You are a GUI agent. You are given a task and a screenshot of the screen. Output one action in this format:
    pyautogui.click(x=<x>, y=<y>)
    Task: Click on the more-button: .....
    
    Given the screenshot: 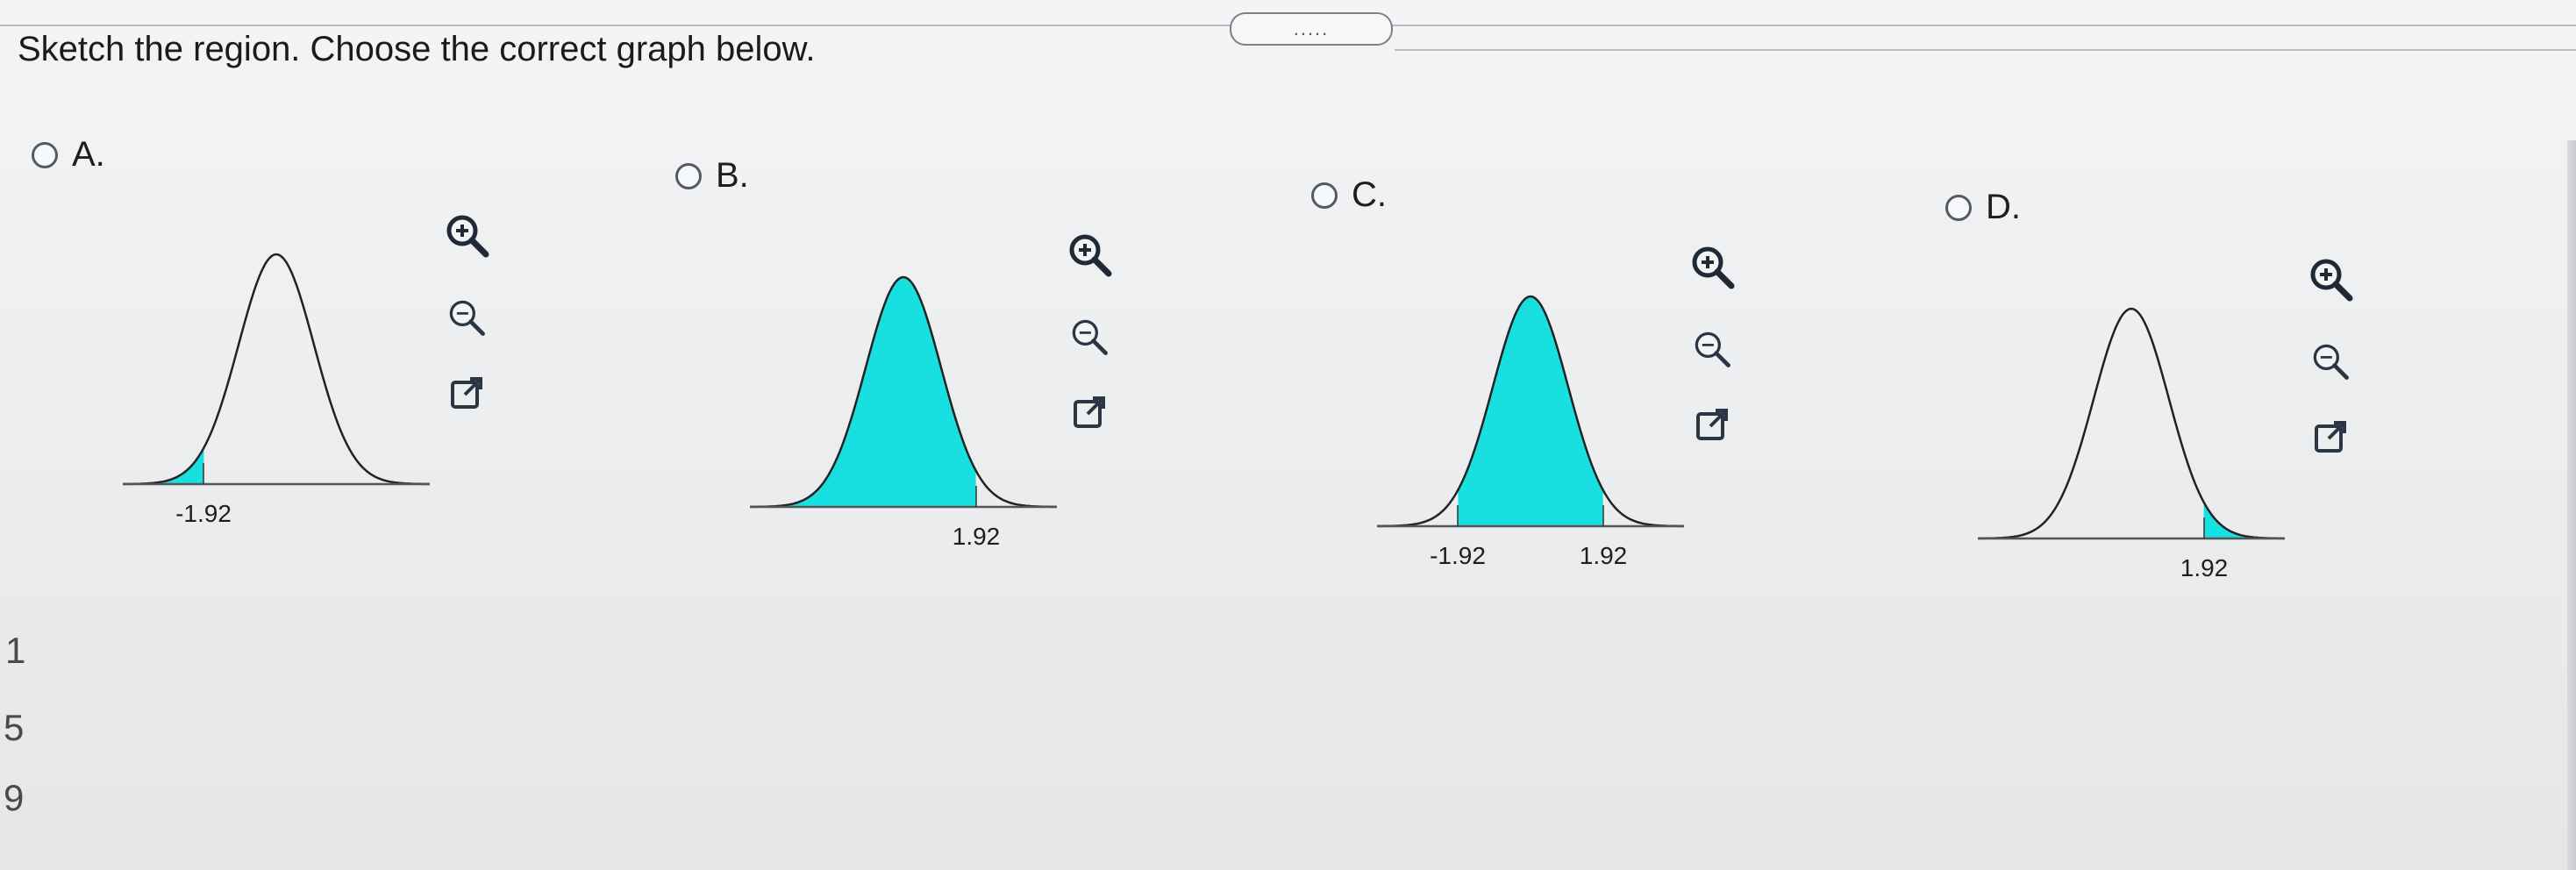 What is the action you would take?
    pyautogui.click(x=1312, y=29)
    